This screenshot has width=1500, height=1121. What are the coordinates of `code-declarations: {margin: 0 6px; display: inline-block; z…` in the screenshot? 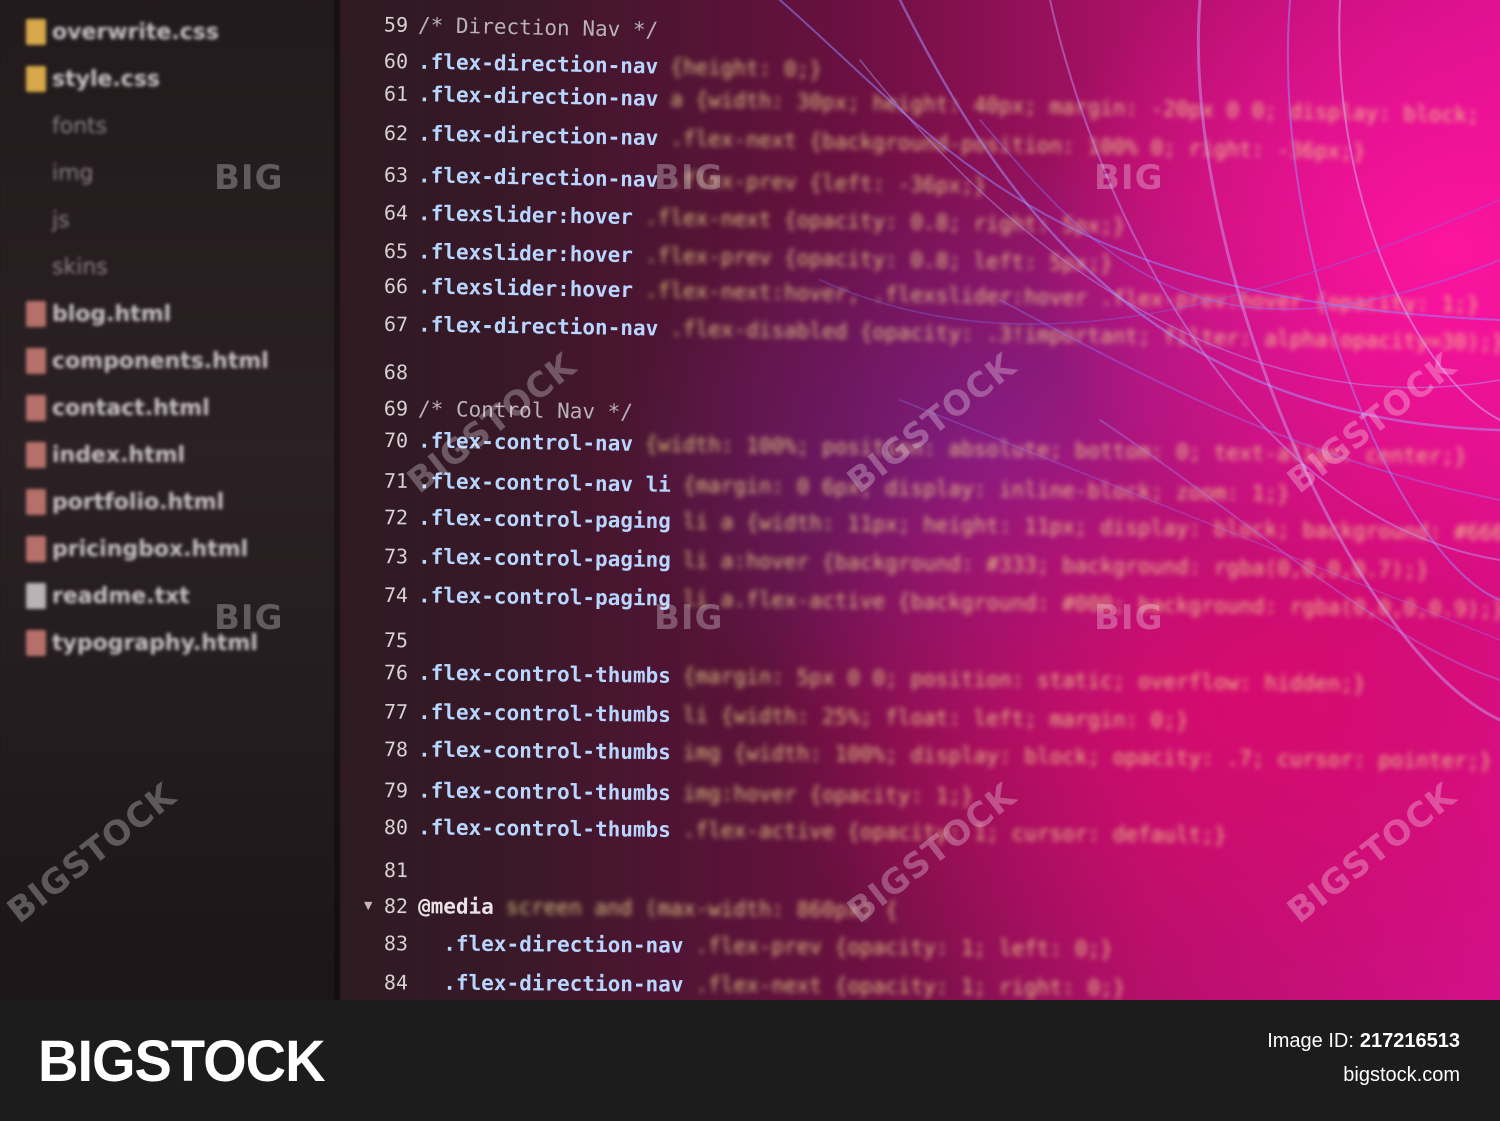 It's located at (986, 489).